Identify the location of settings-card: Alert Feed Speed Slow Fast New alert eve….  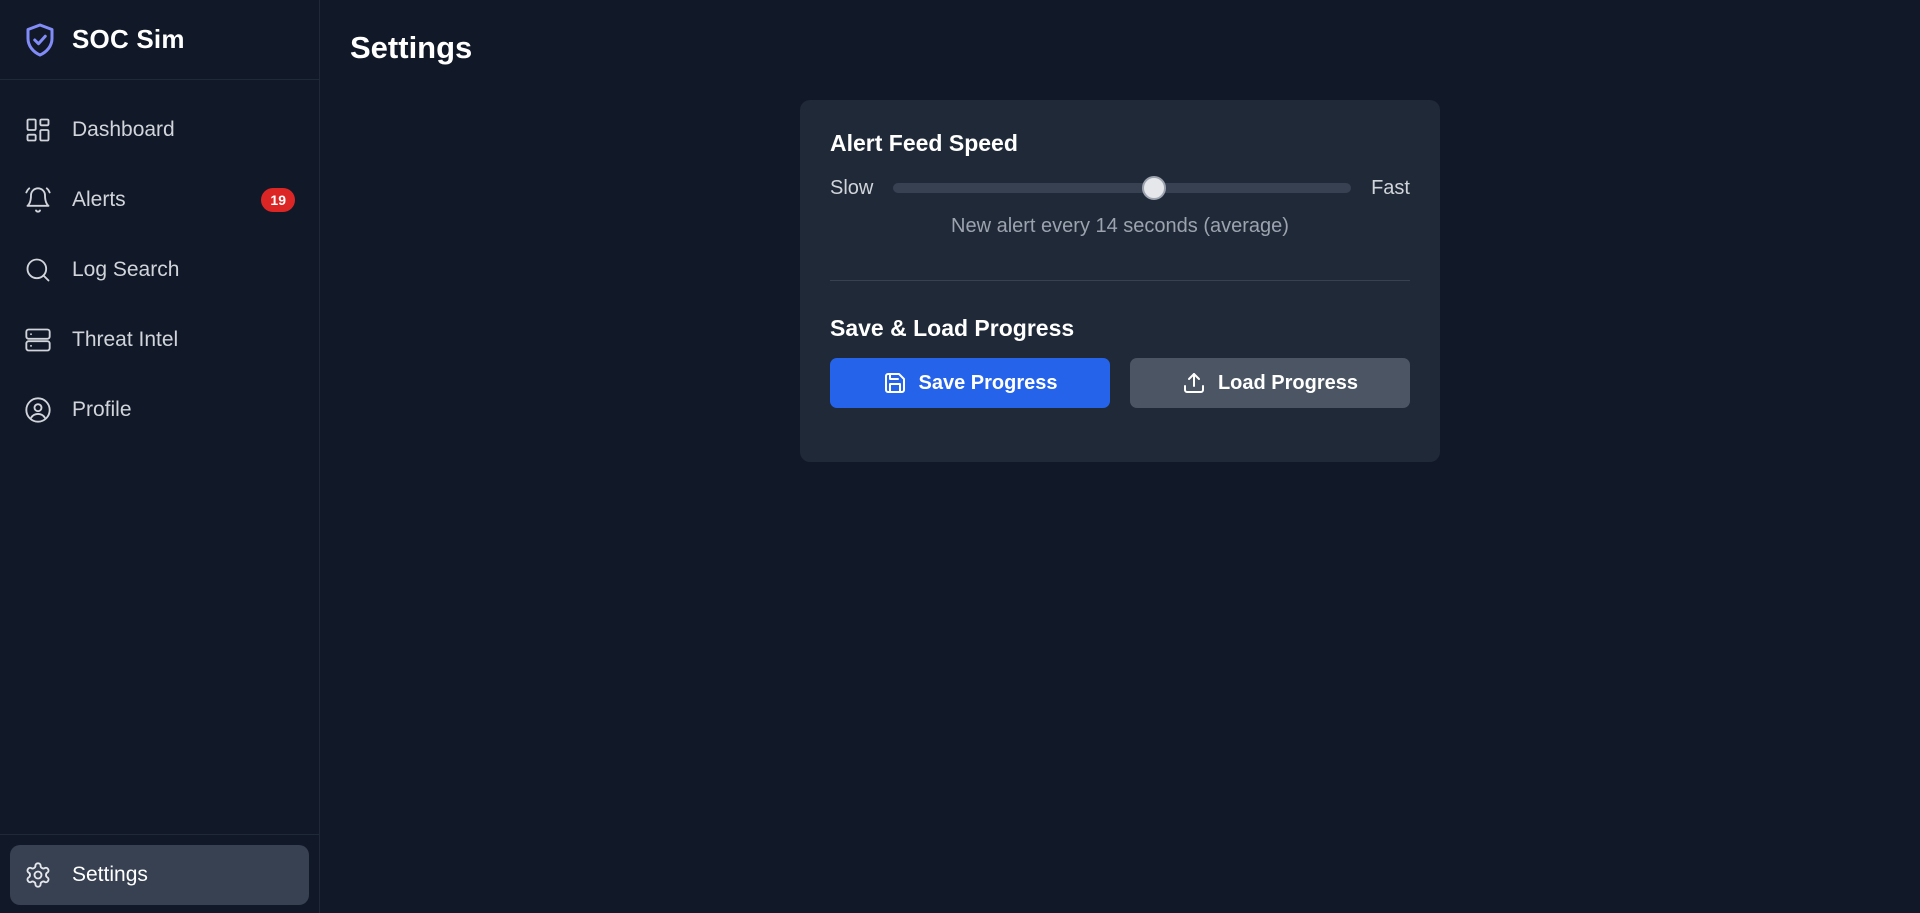
(1120, 281).